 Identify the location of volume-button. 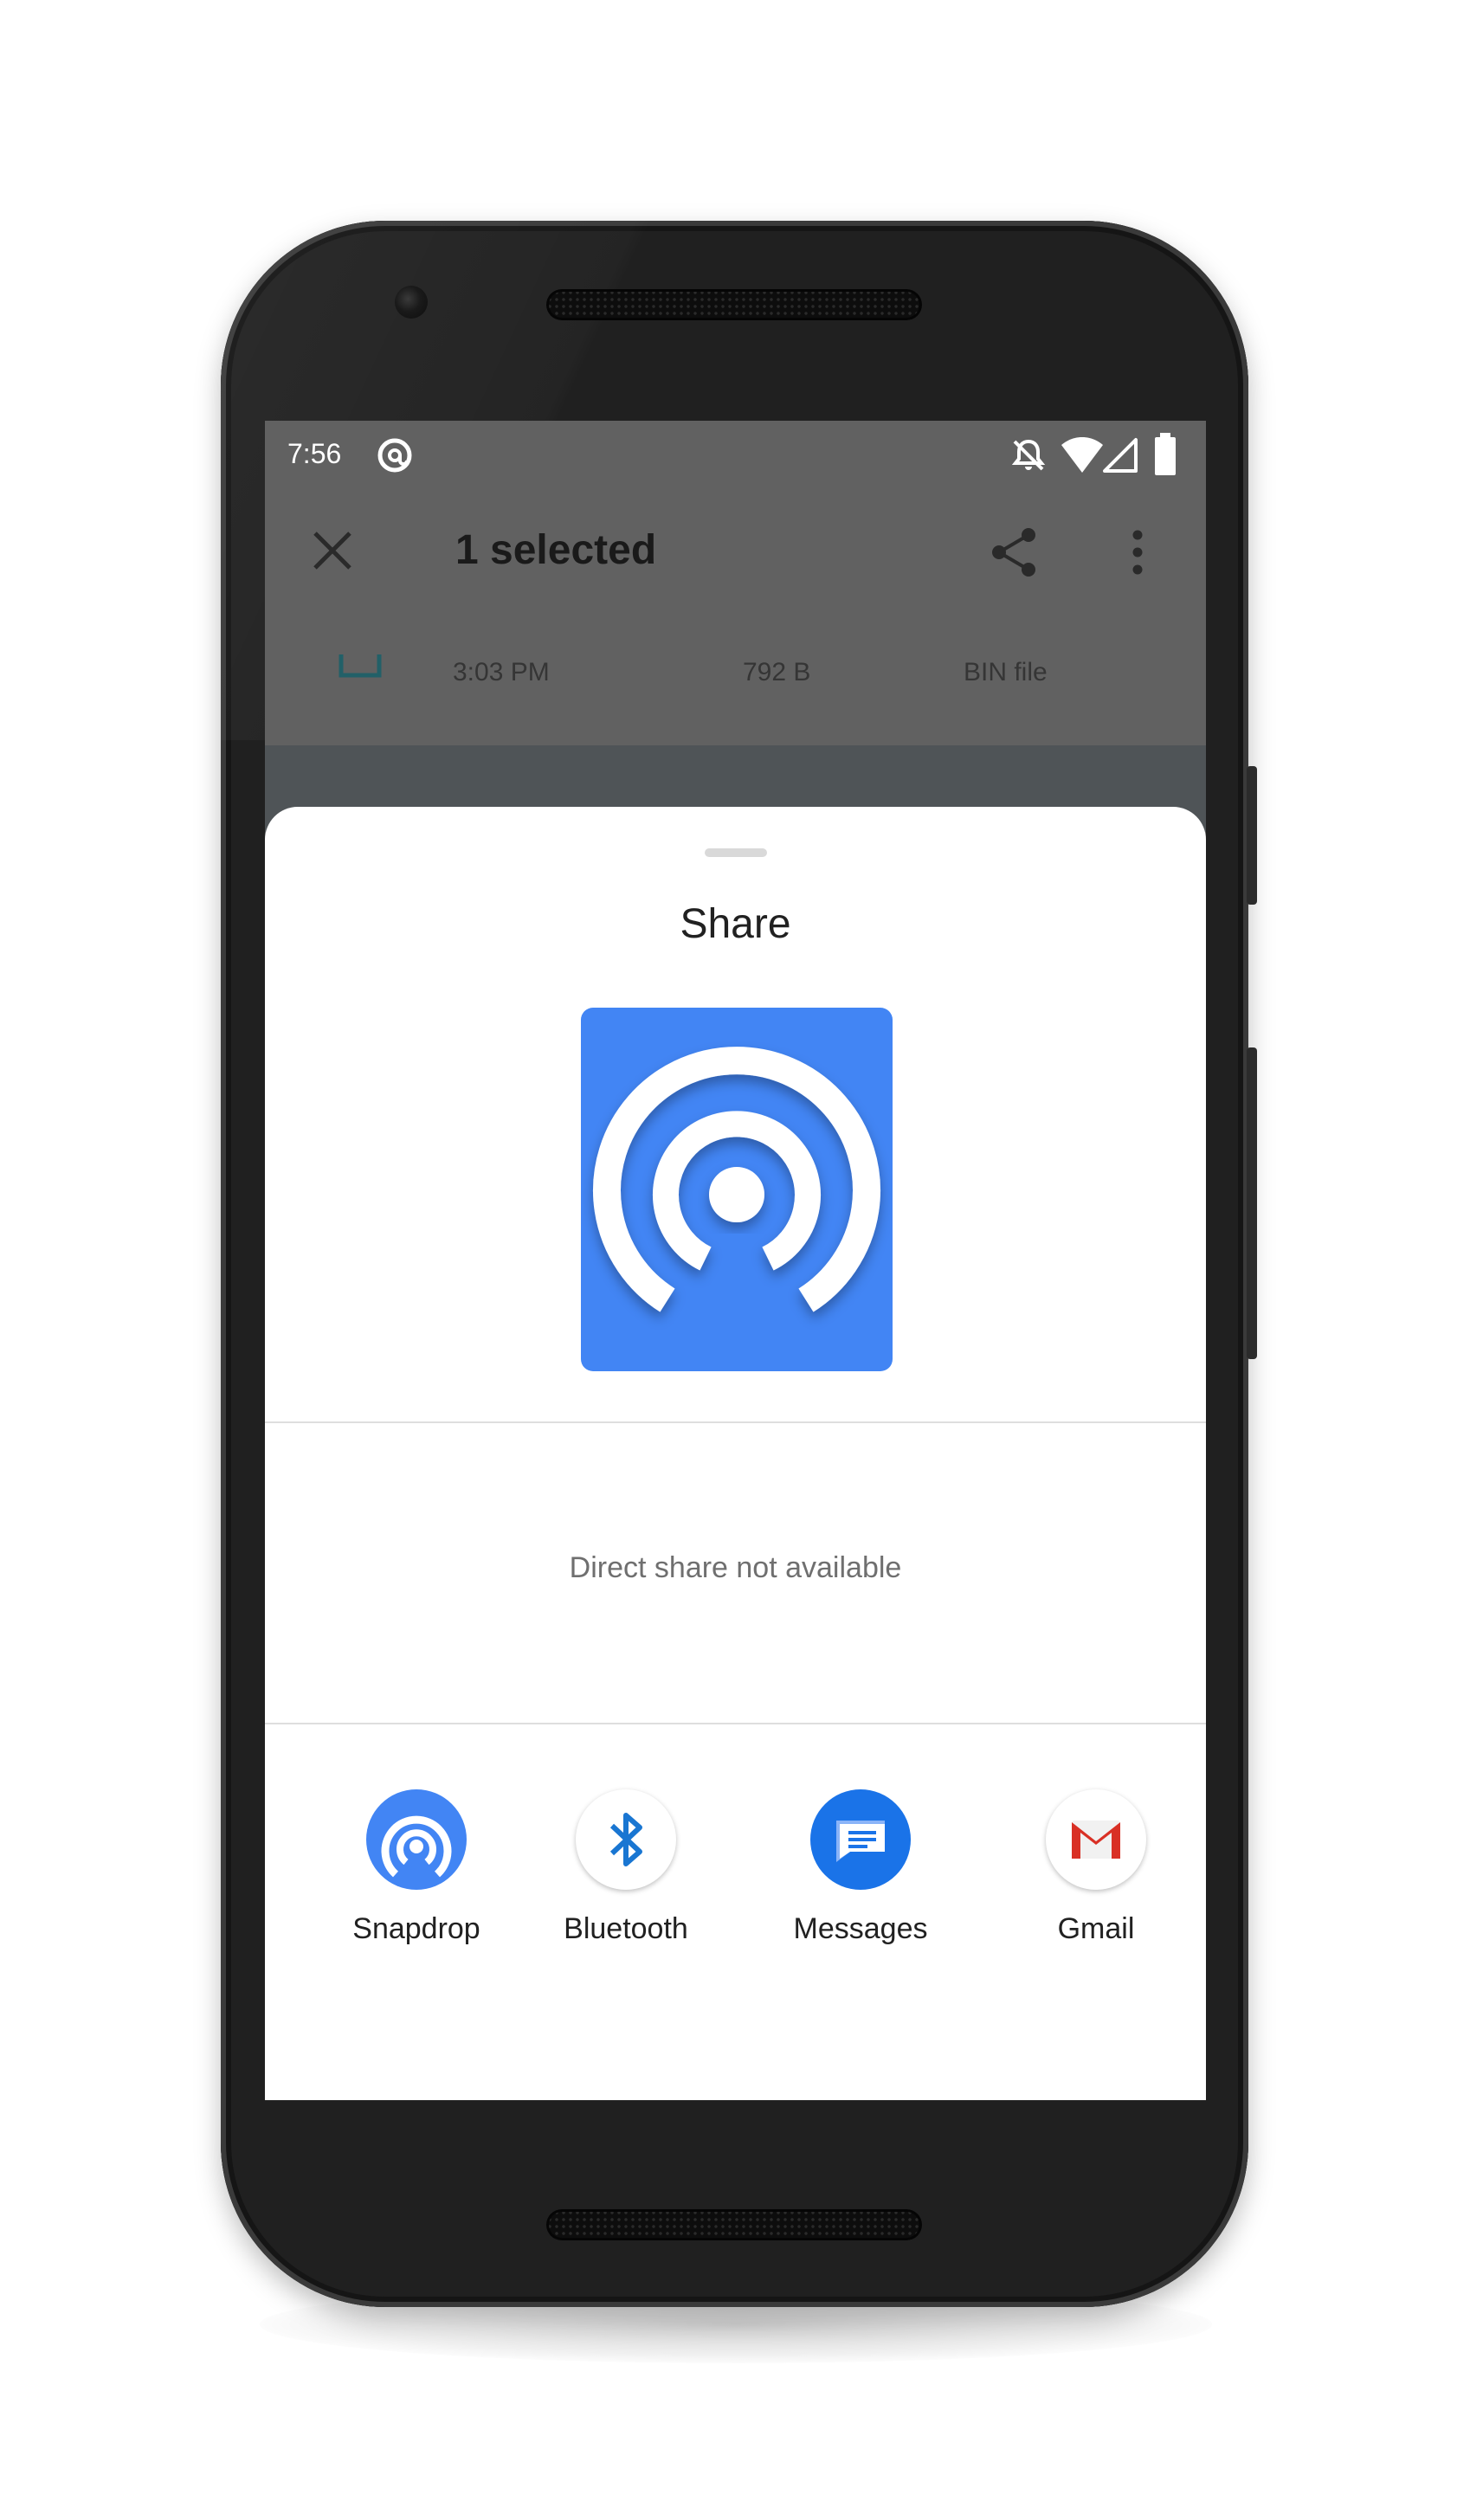
(1252, 1203).